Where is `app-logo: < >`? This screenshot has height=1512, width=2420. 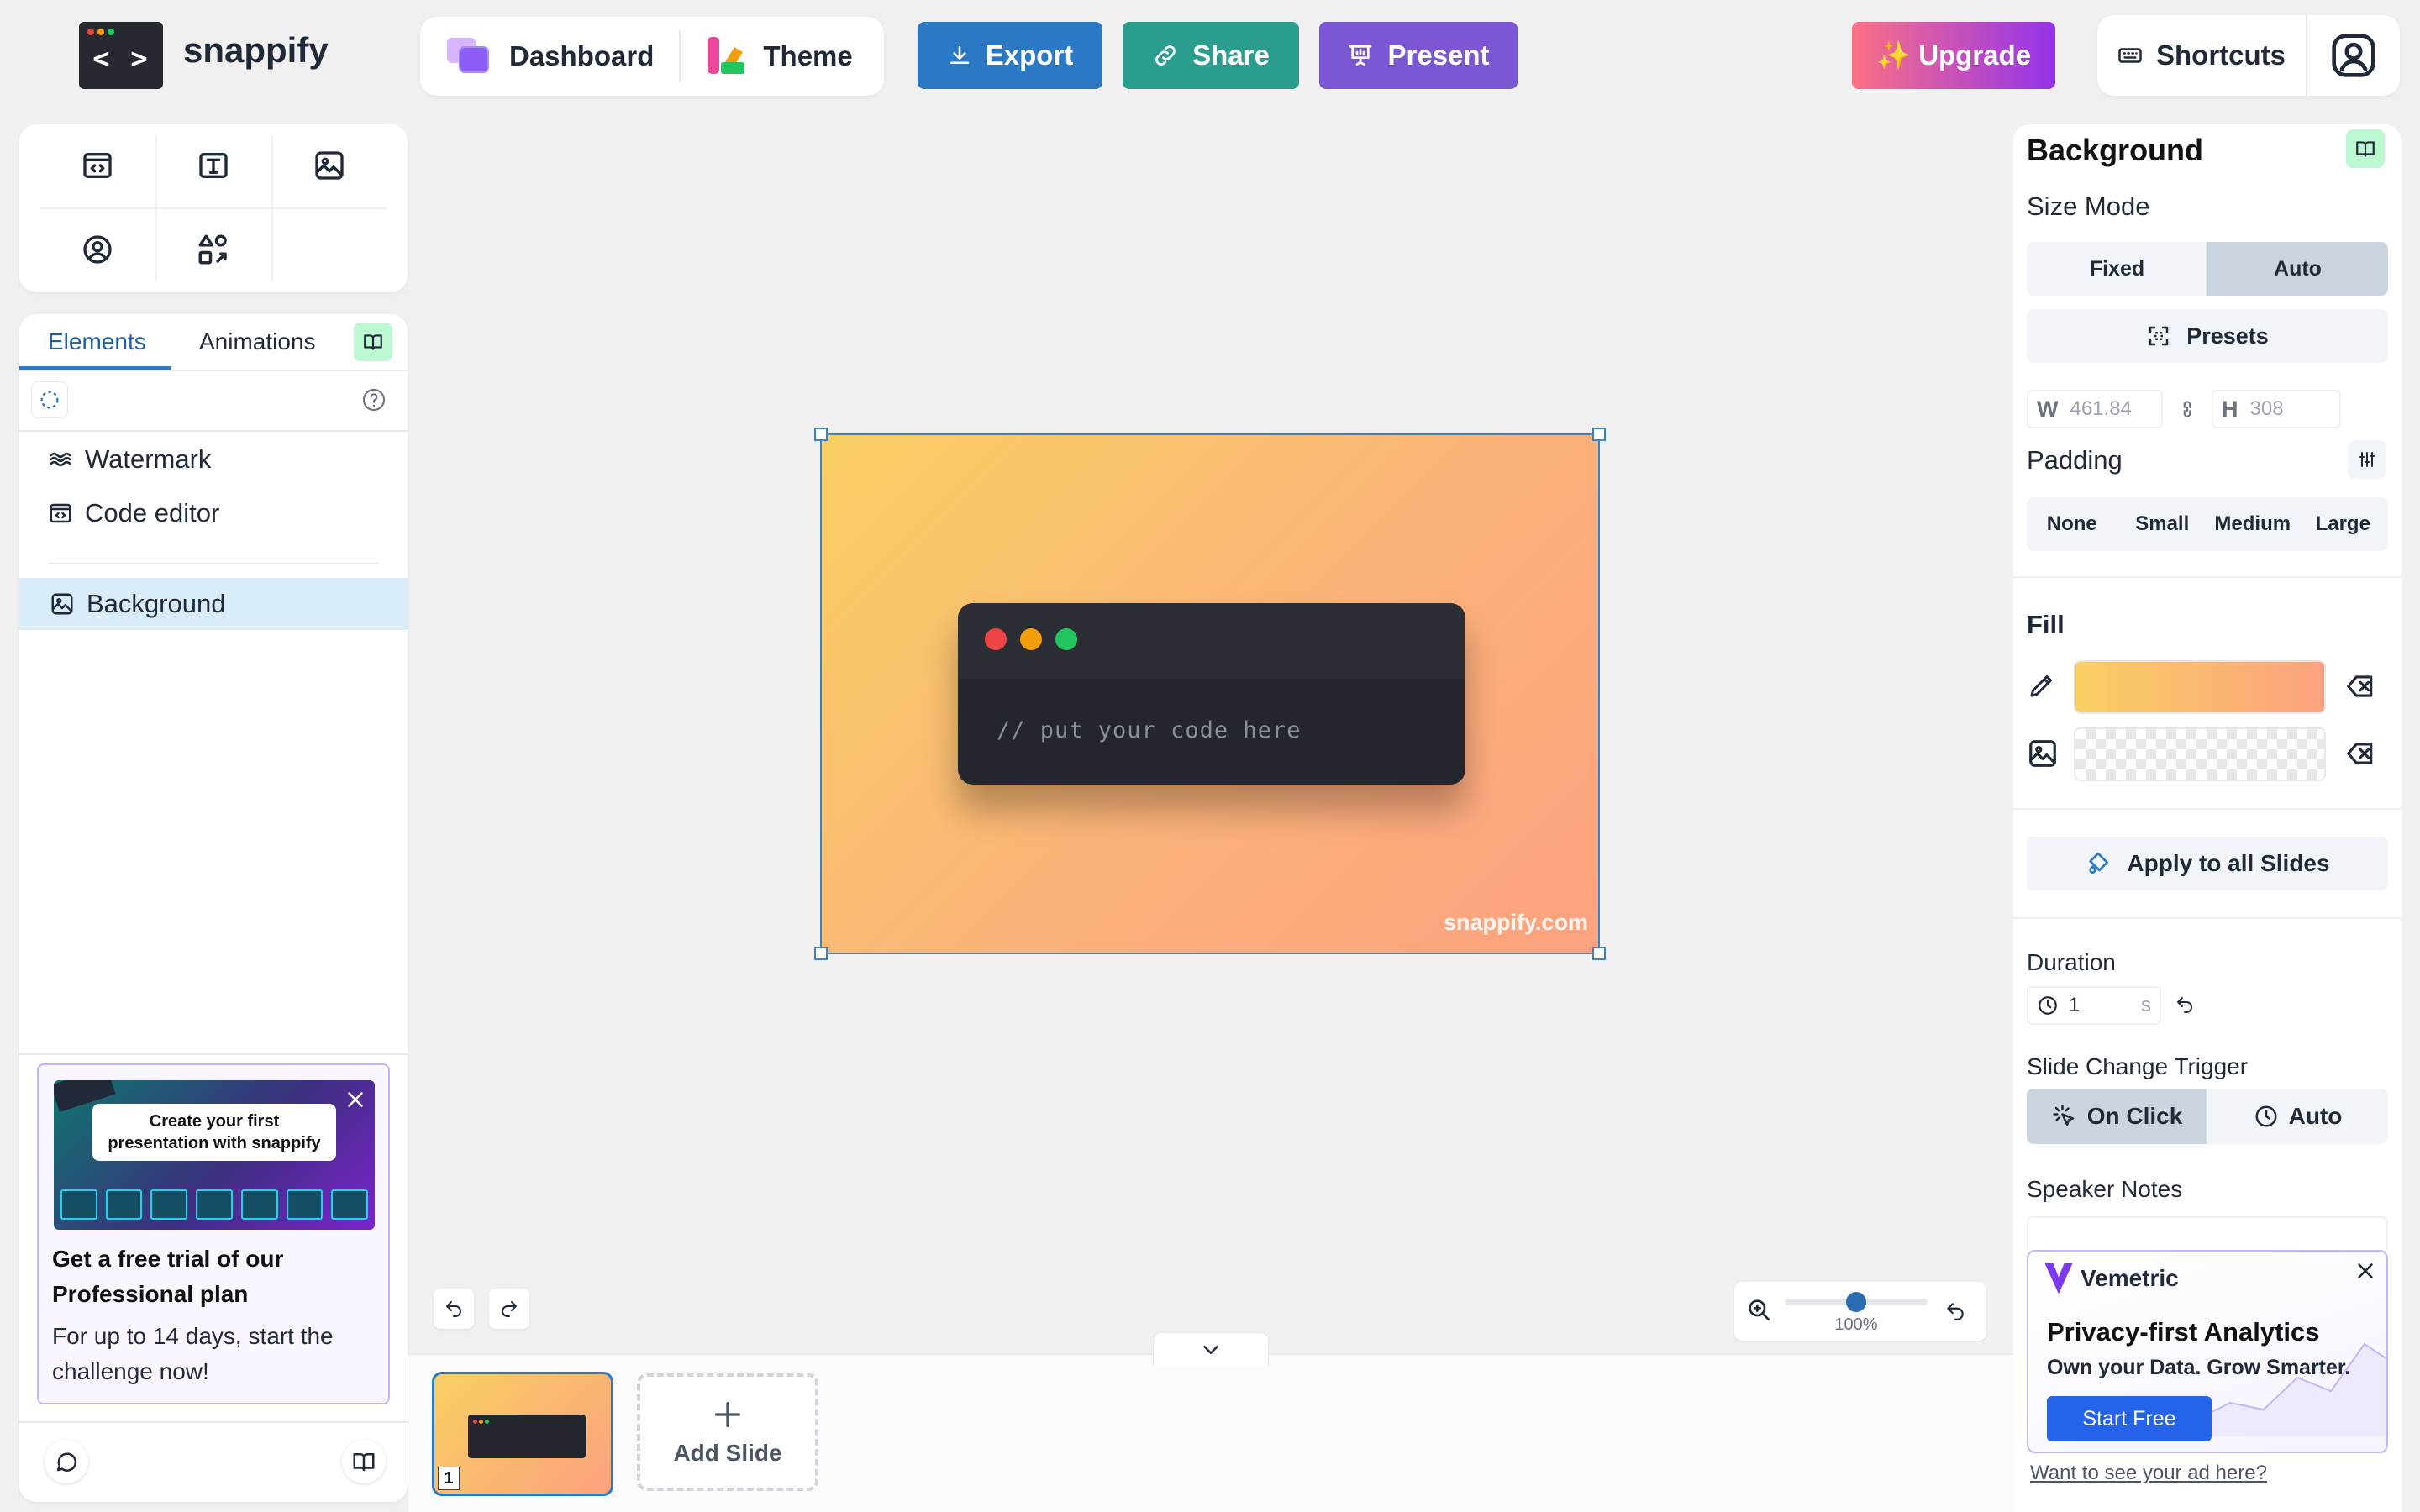
app-logo: < > is located at coordinates (121, 55).